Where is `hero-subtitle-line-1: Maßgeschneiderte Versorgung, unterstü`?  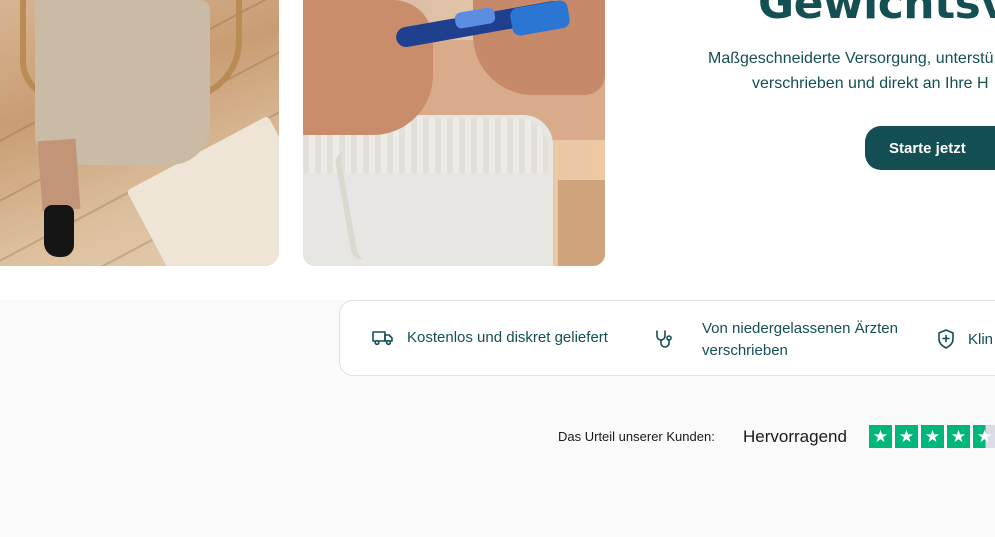
hero-subtitle-line-1: Maßgeschneiderte Versorgung, unterstü is located at coordinates (851, 58).